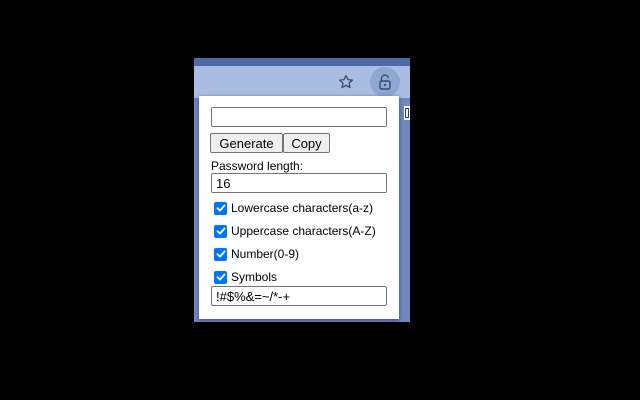 The image size is (640, 400). Describe the element at coordinates (407, 113) in the screenshot. I see `page-content-fragment` at that location.